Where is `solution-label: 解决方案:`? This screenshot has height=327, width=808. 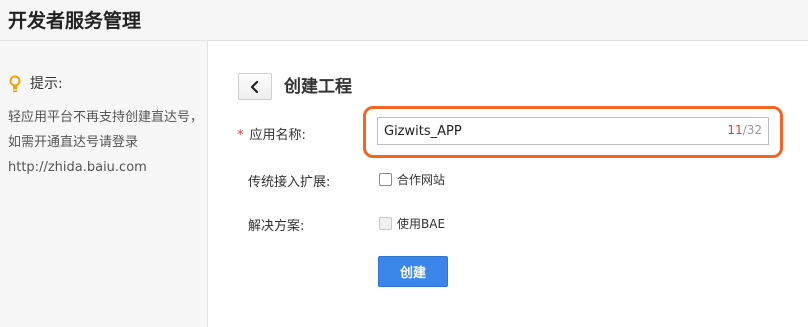 solution-label: 解决方案: is located at coordinates (276, 226).